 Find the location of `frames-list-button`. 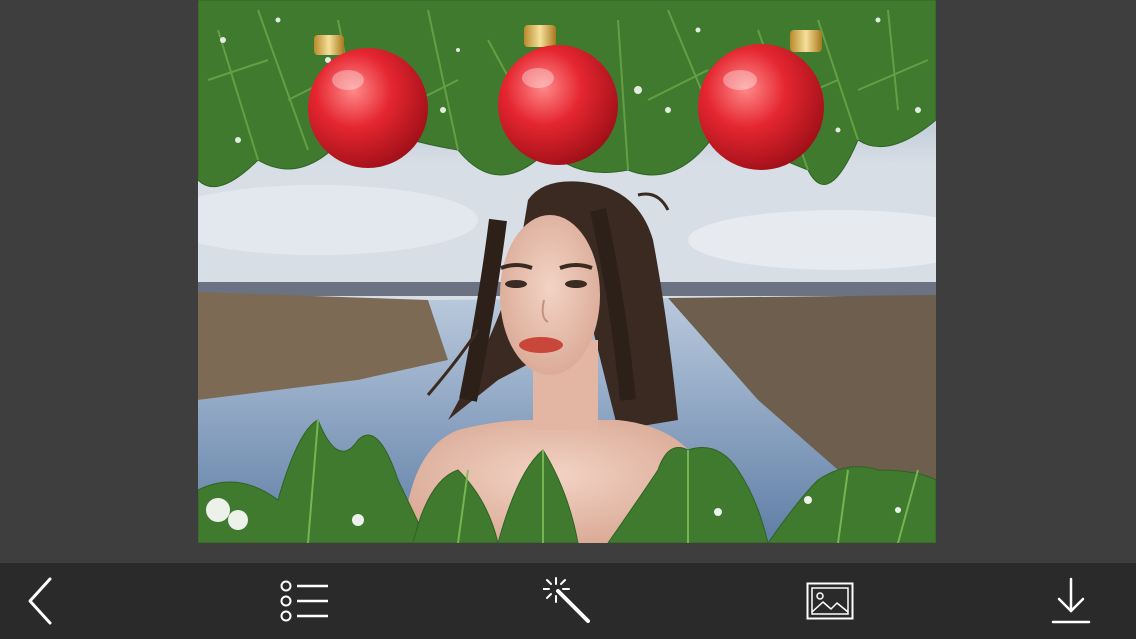

frames-list-button is located at coordinates (305, 601).